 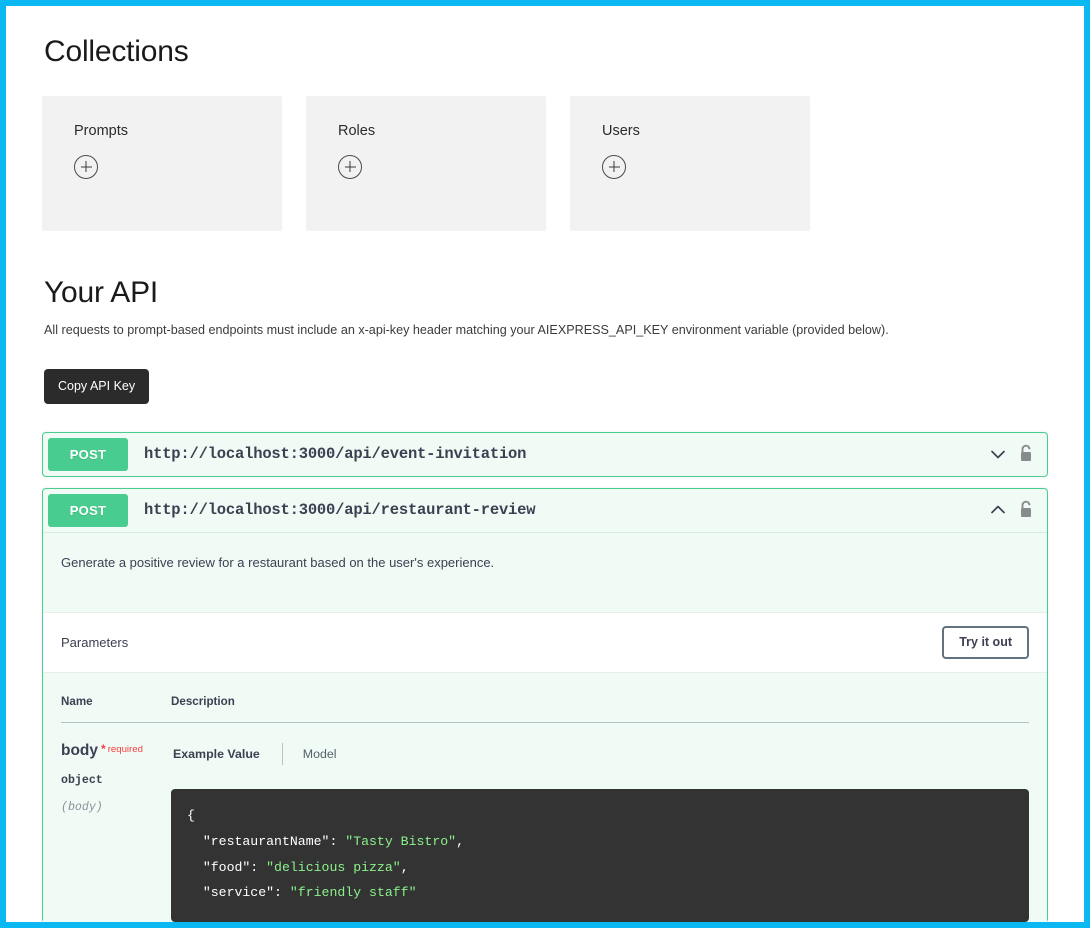 What do you see at coordinates (998, 454) in the screenshot?
I see `chevron-down-icon` at bounding box center [998, 454].